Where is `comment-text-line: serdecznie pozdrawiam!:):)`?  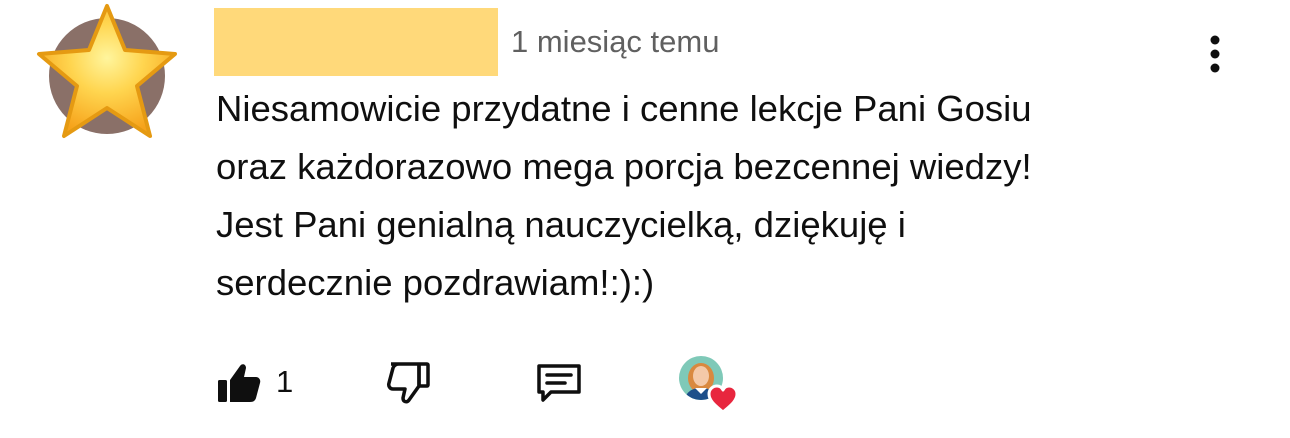
comment-text-line: serdecznie pozdrawiam!:):) is located at coordinates (435, 282).